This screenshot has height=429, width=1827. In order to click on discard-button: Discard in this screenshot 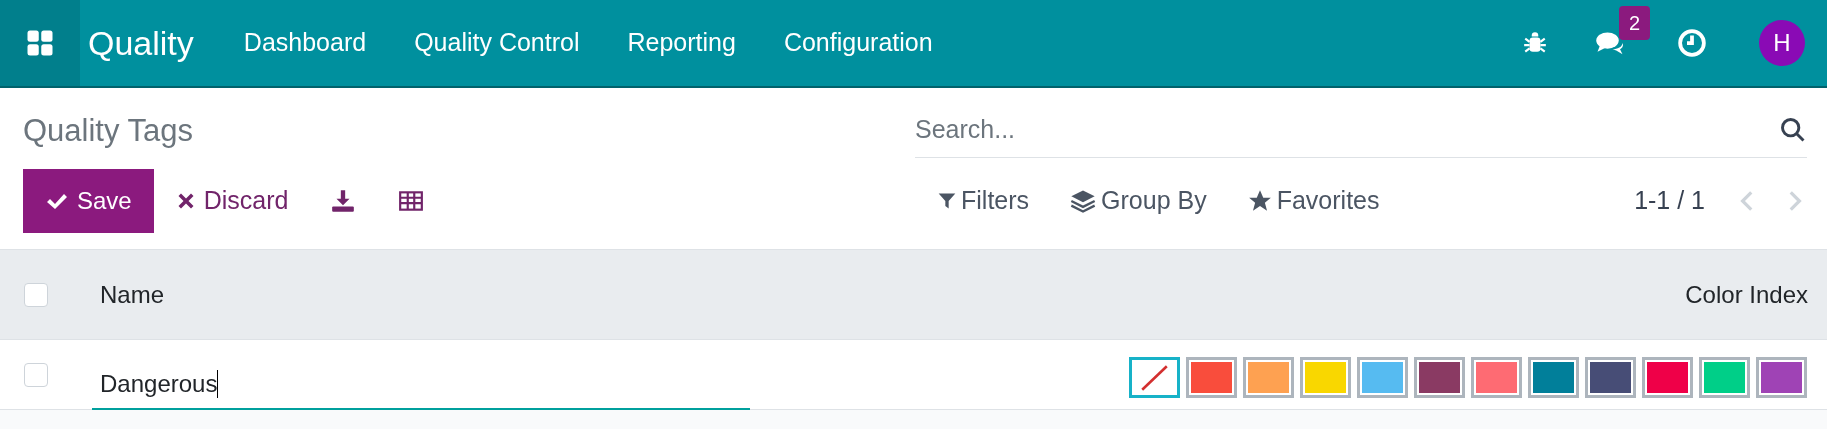, I will do `click(232, 201)`.